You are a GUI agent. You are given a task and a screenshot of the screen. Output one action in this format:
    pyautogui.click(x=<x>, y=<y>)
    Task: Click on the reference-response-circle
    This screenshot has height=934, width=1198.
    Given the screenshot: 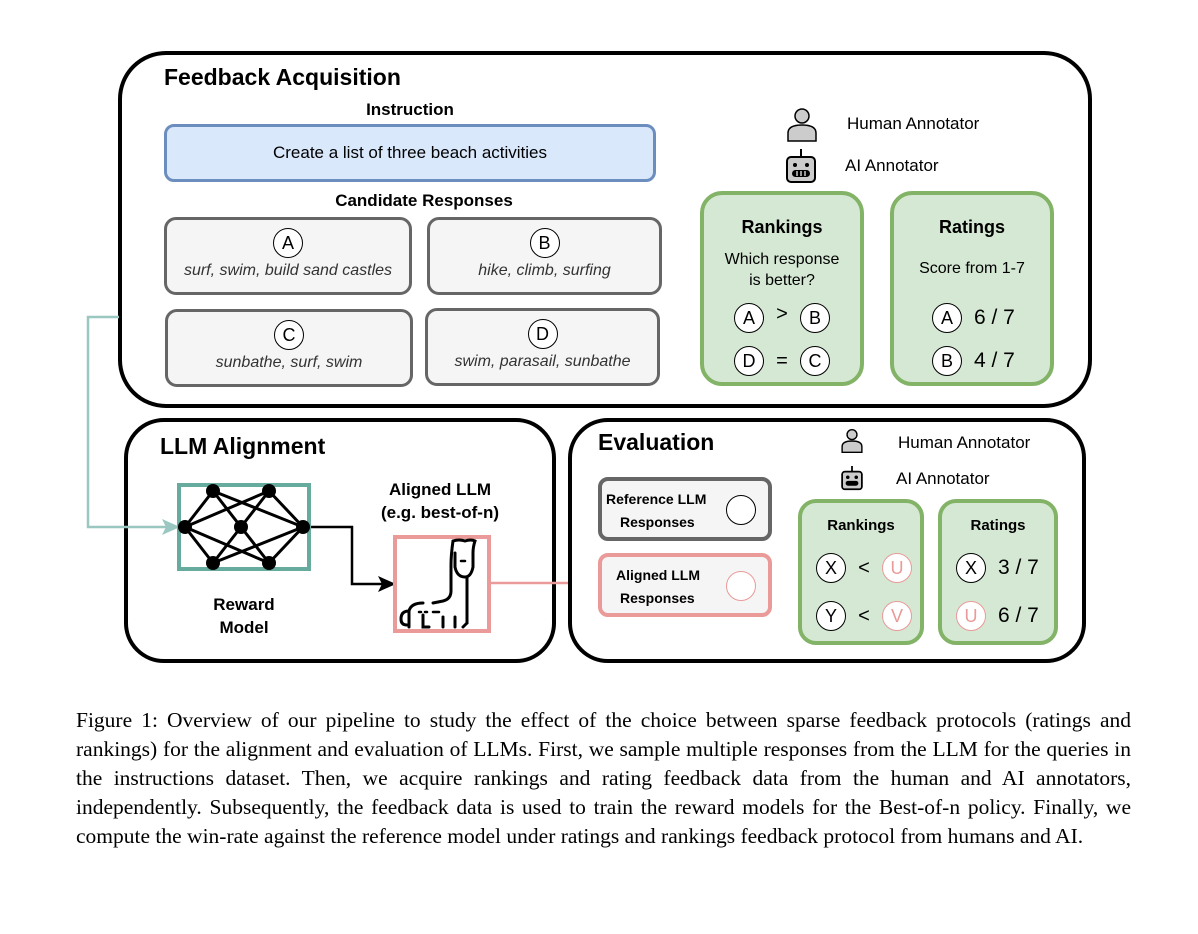 What is the action you would take?
    pyautogui.click(x=741, y=510)
    